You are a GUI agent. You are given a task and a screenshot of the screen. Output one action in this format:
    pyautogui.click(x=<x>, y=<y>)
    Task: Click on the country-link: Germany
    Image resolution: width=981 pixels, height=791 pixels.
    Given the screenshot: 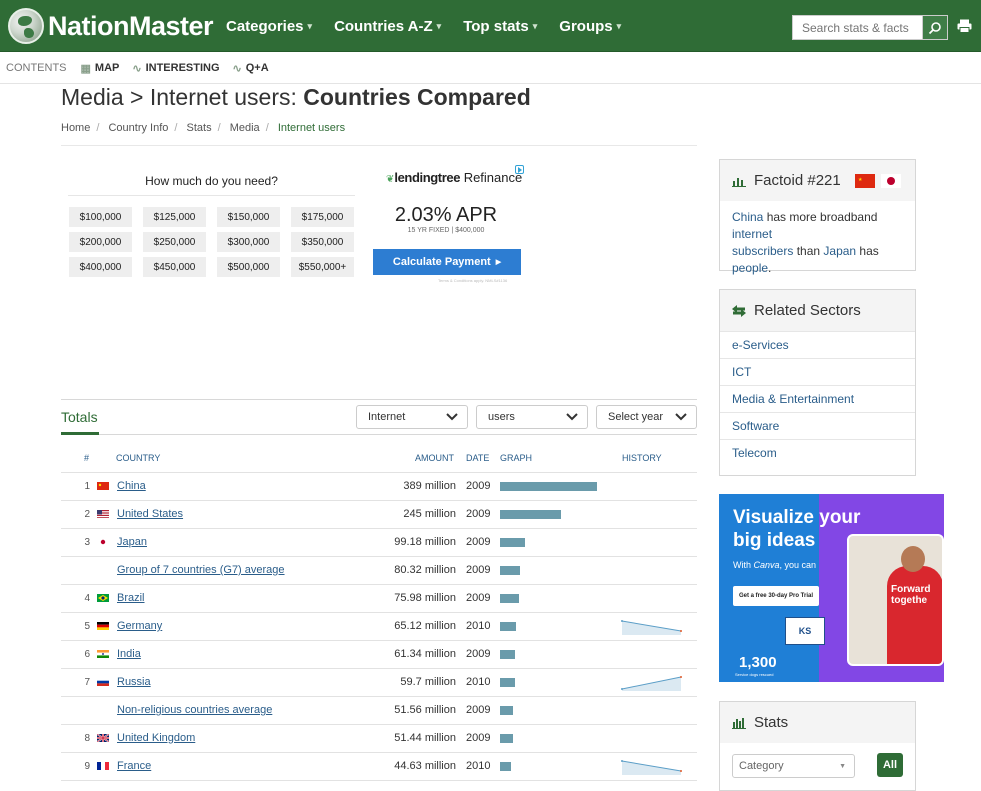 What is the action you would take?
    pyautogui.click(x=139, y=626)
    